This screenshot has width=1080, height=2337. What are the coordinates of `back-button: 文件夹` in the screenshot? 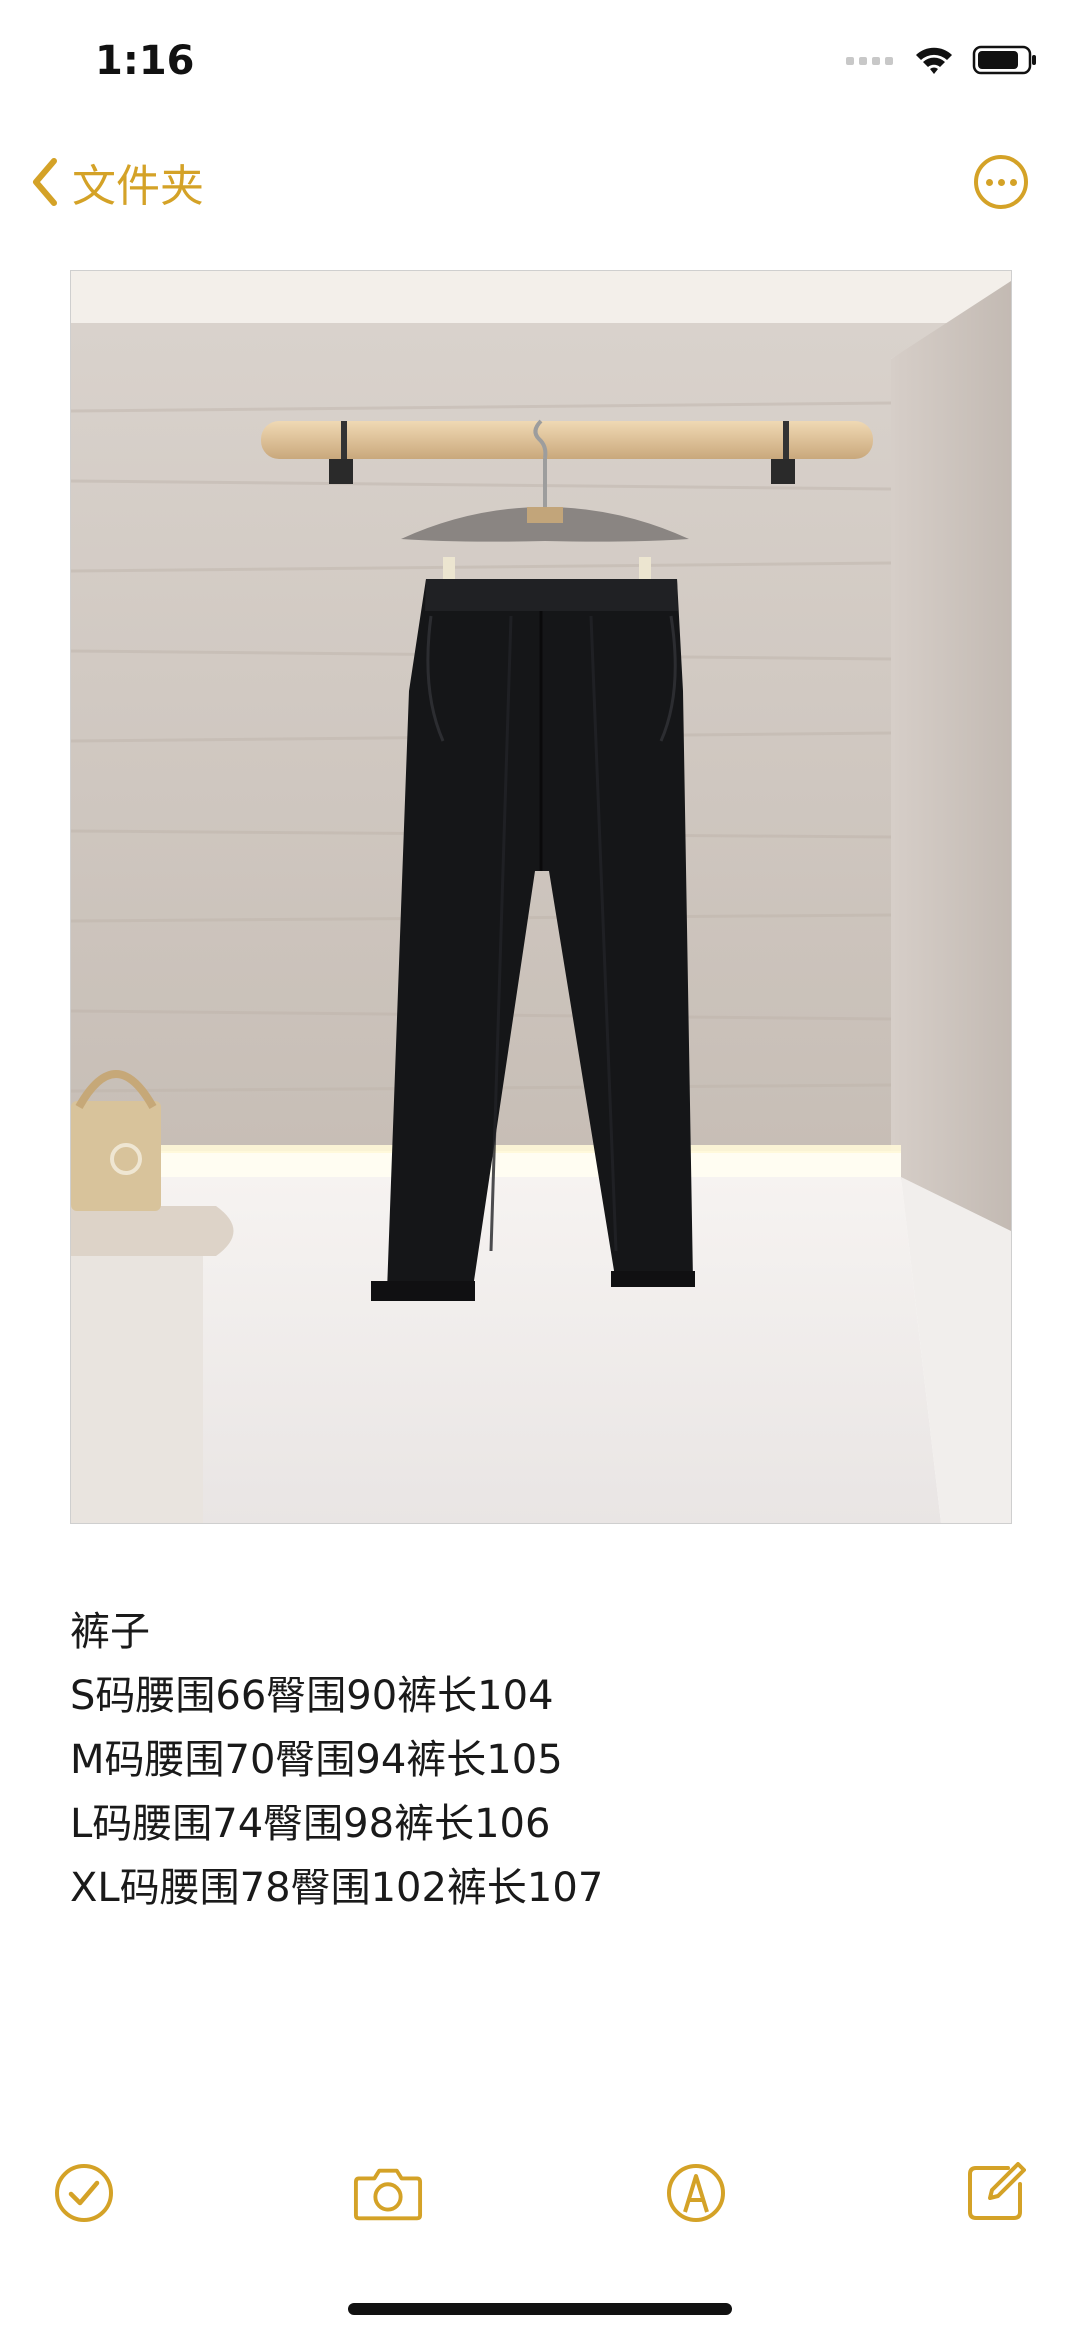 It's located at (117, 182).